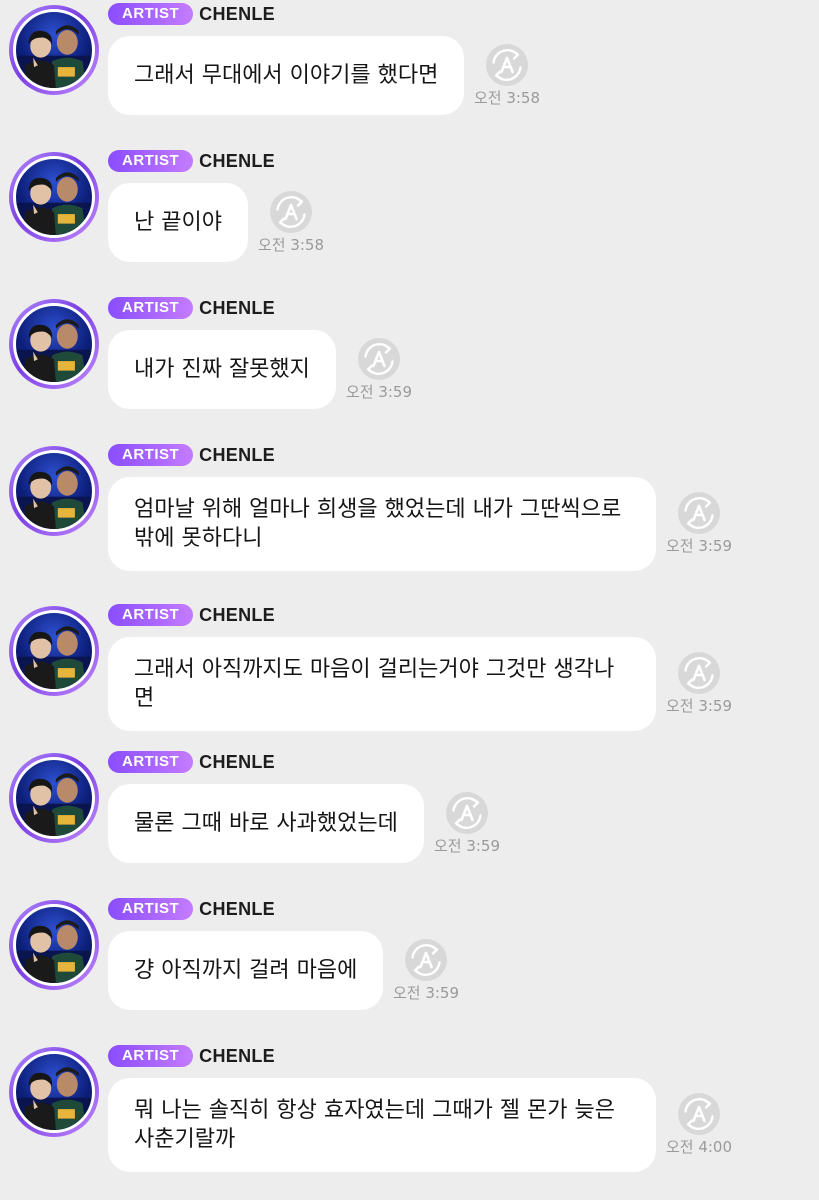 This screenshot has width=819, height=1200. Describe the element at coordinates (409, 196) in the screenshot. I see `chat-message: ARTIST CHENLE 난 끝이야 오전 3:58` at that location.